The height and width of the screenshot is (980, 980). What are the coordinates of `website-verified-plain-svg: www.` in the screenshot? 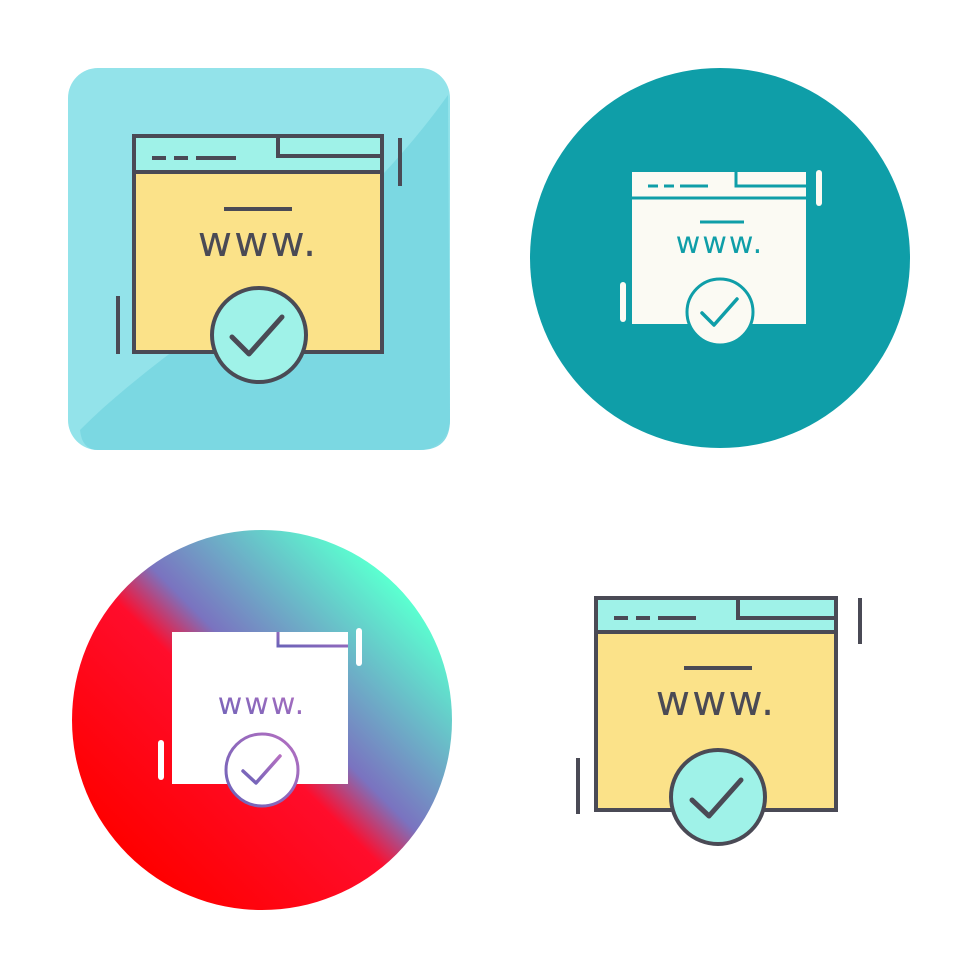 It's located at (719, 721).